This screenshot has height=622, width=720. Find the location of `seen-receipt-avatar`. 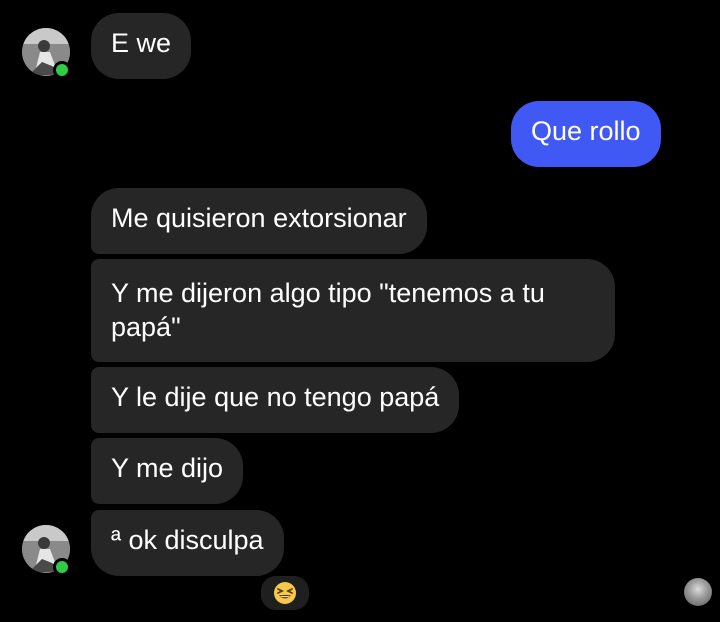

seen-receipt-avatar is located at coordinates (698, 592).